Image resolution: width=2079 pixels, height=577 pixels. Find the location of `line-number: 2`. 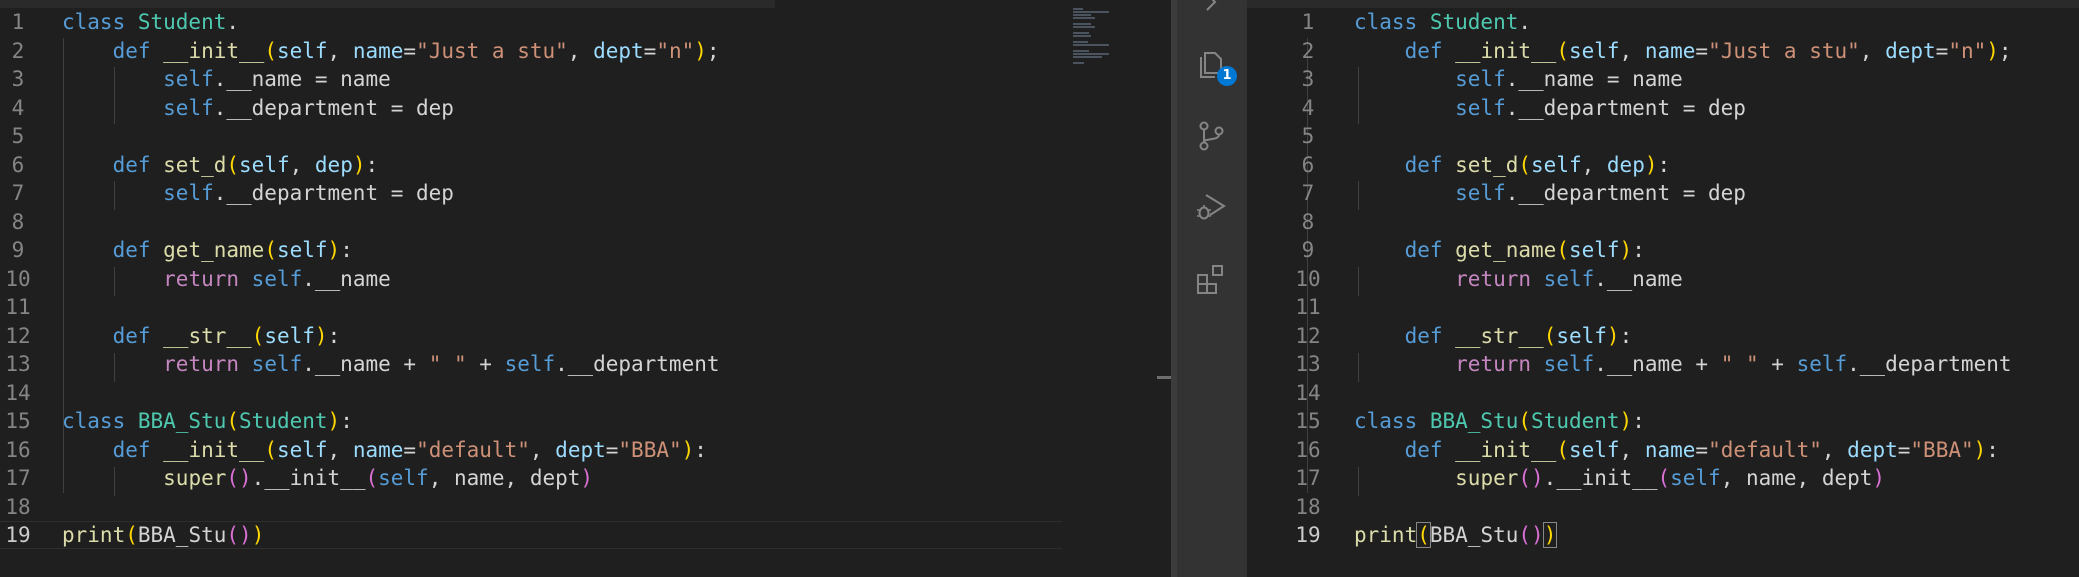

line-number: 2 is located at coordinates (18, 50).